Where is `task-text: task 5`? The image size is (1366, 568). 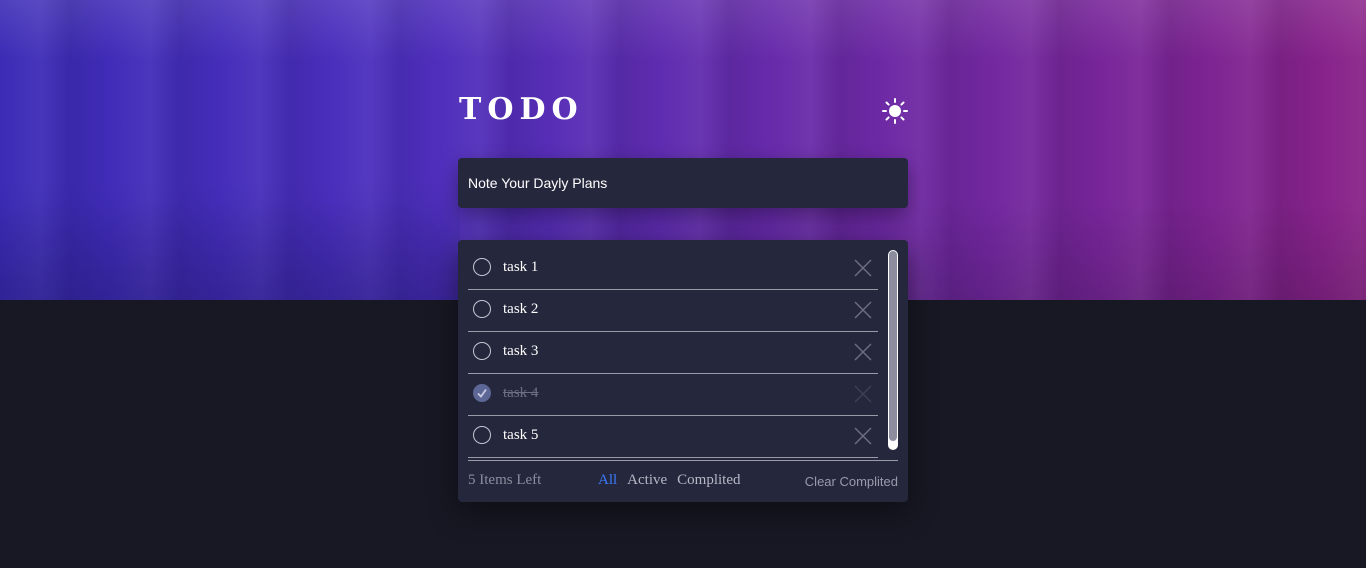
task-text: task 5 is located at coordinates (521, 435).